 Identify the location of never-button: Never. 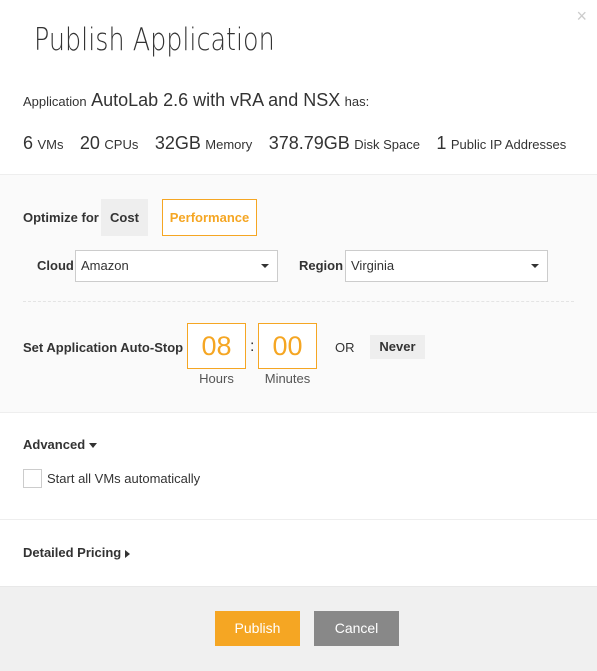
(397, 347).